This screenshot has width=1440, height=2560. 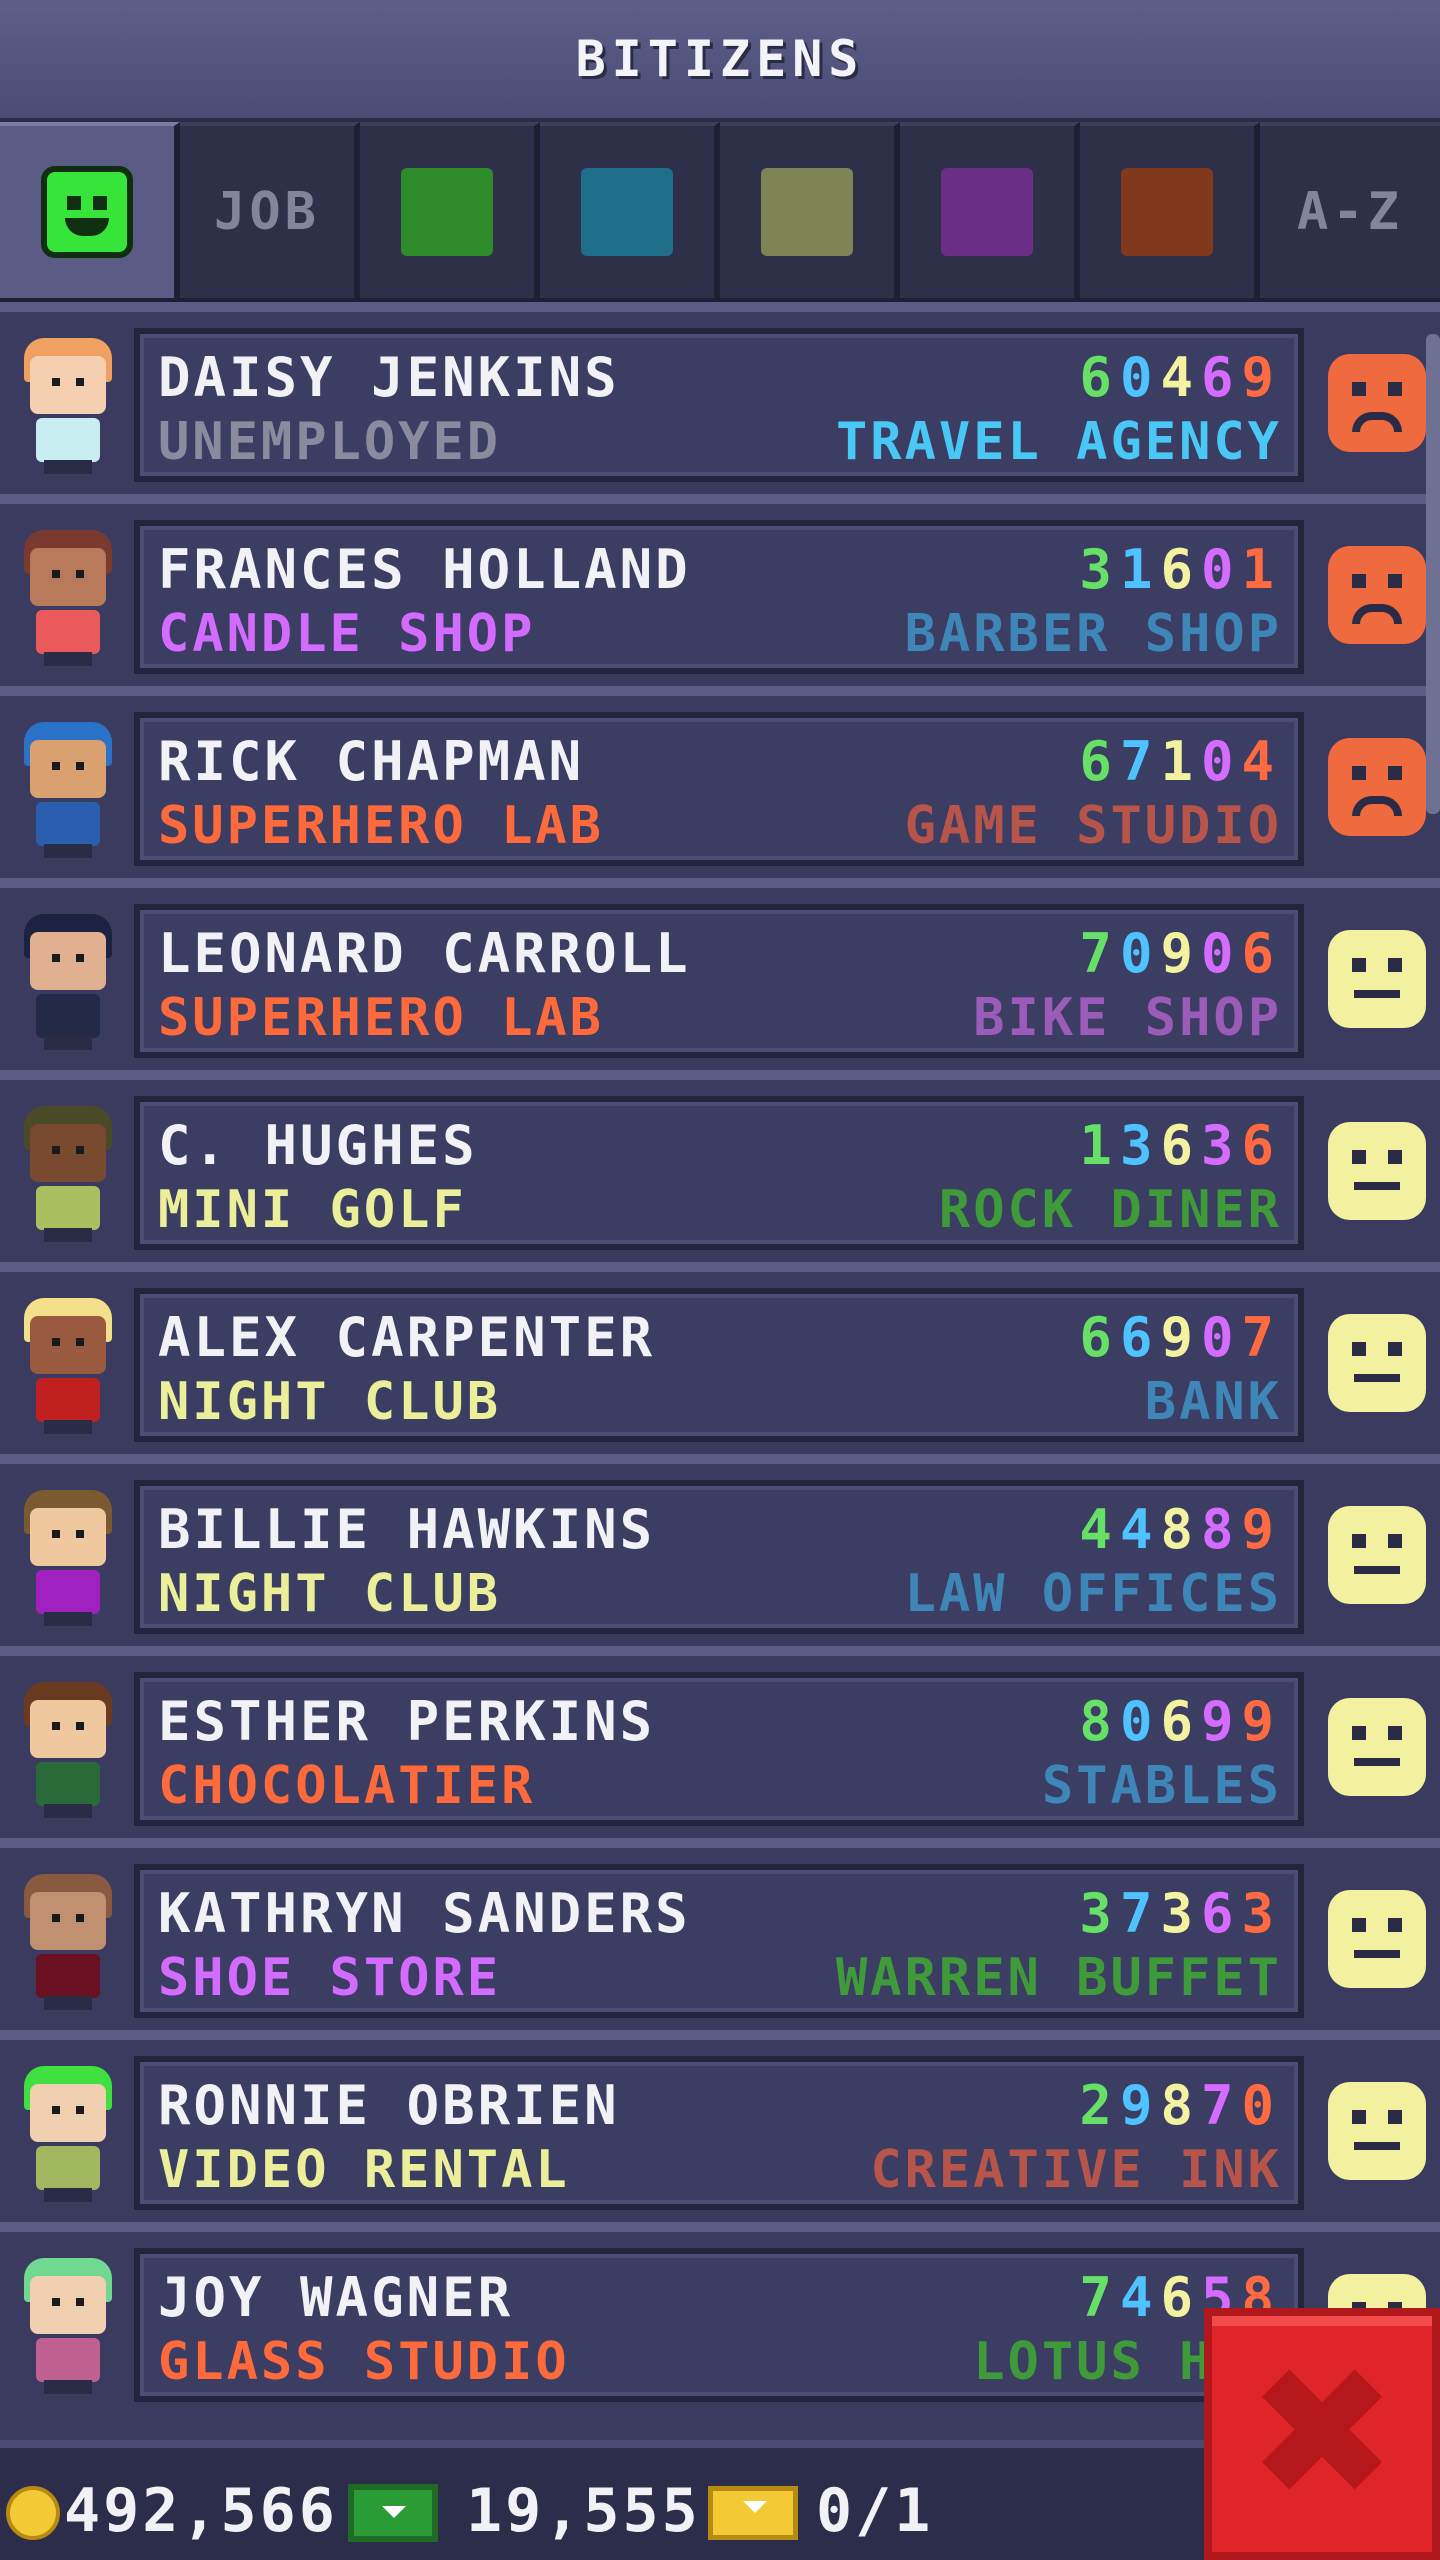 I want to click on tab-brown-category-swatch, so click(x=1170, y=210).